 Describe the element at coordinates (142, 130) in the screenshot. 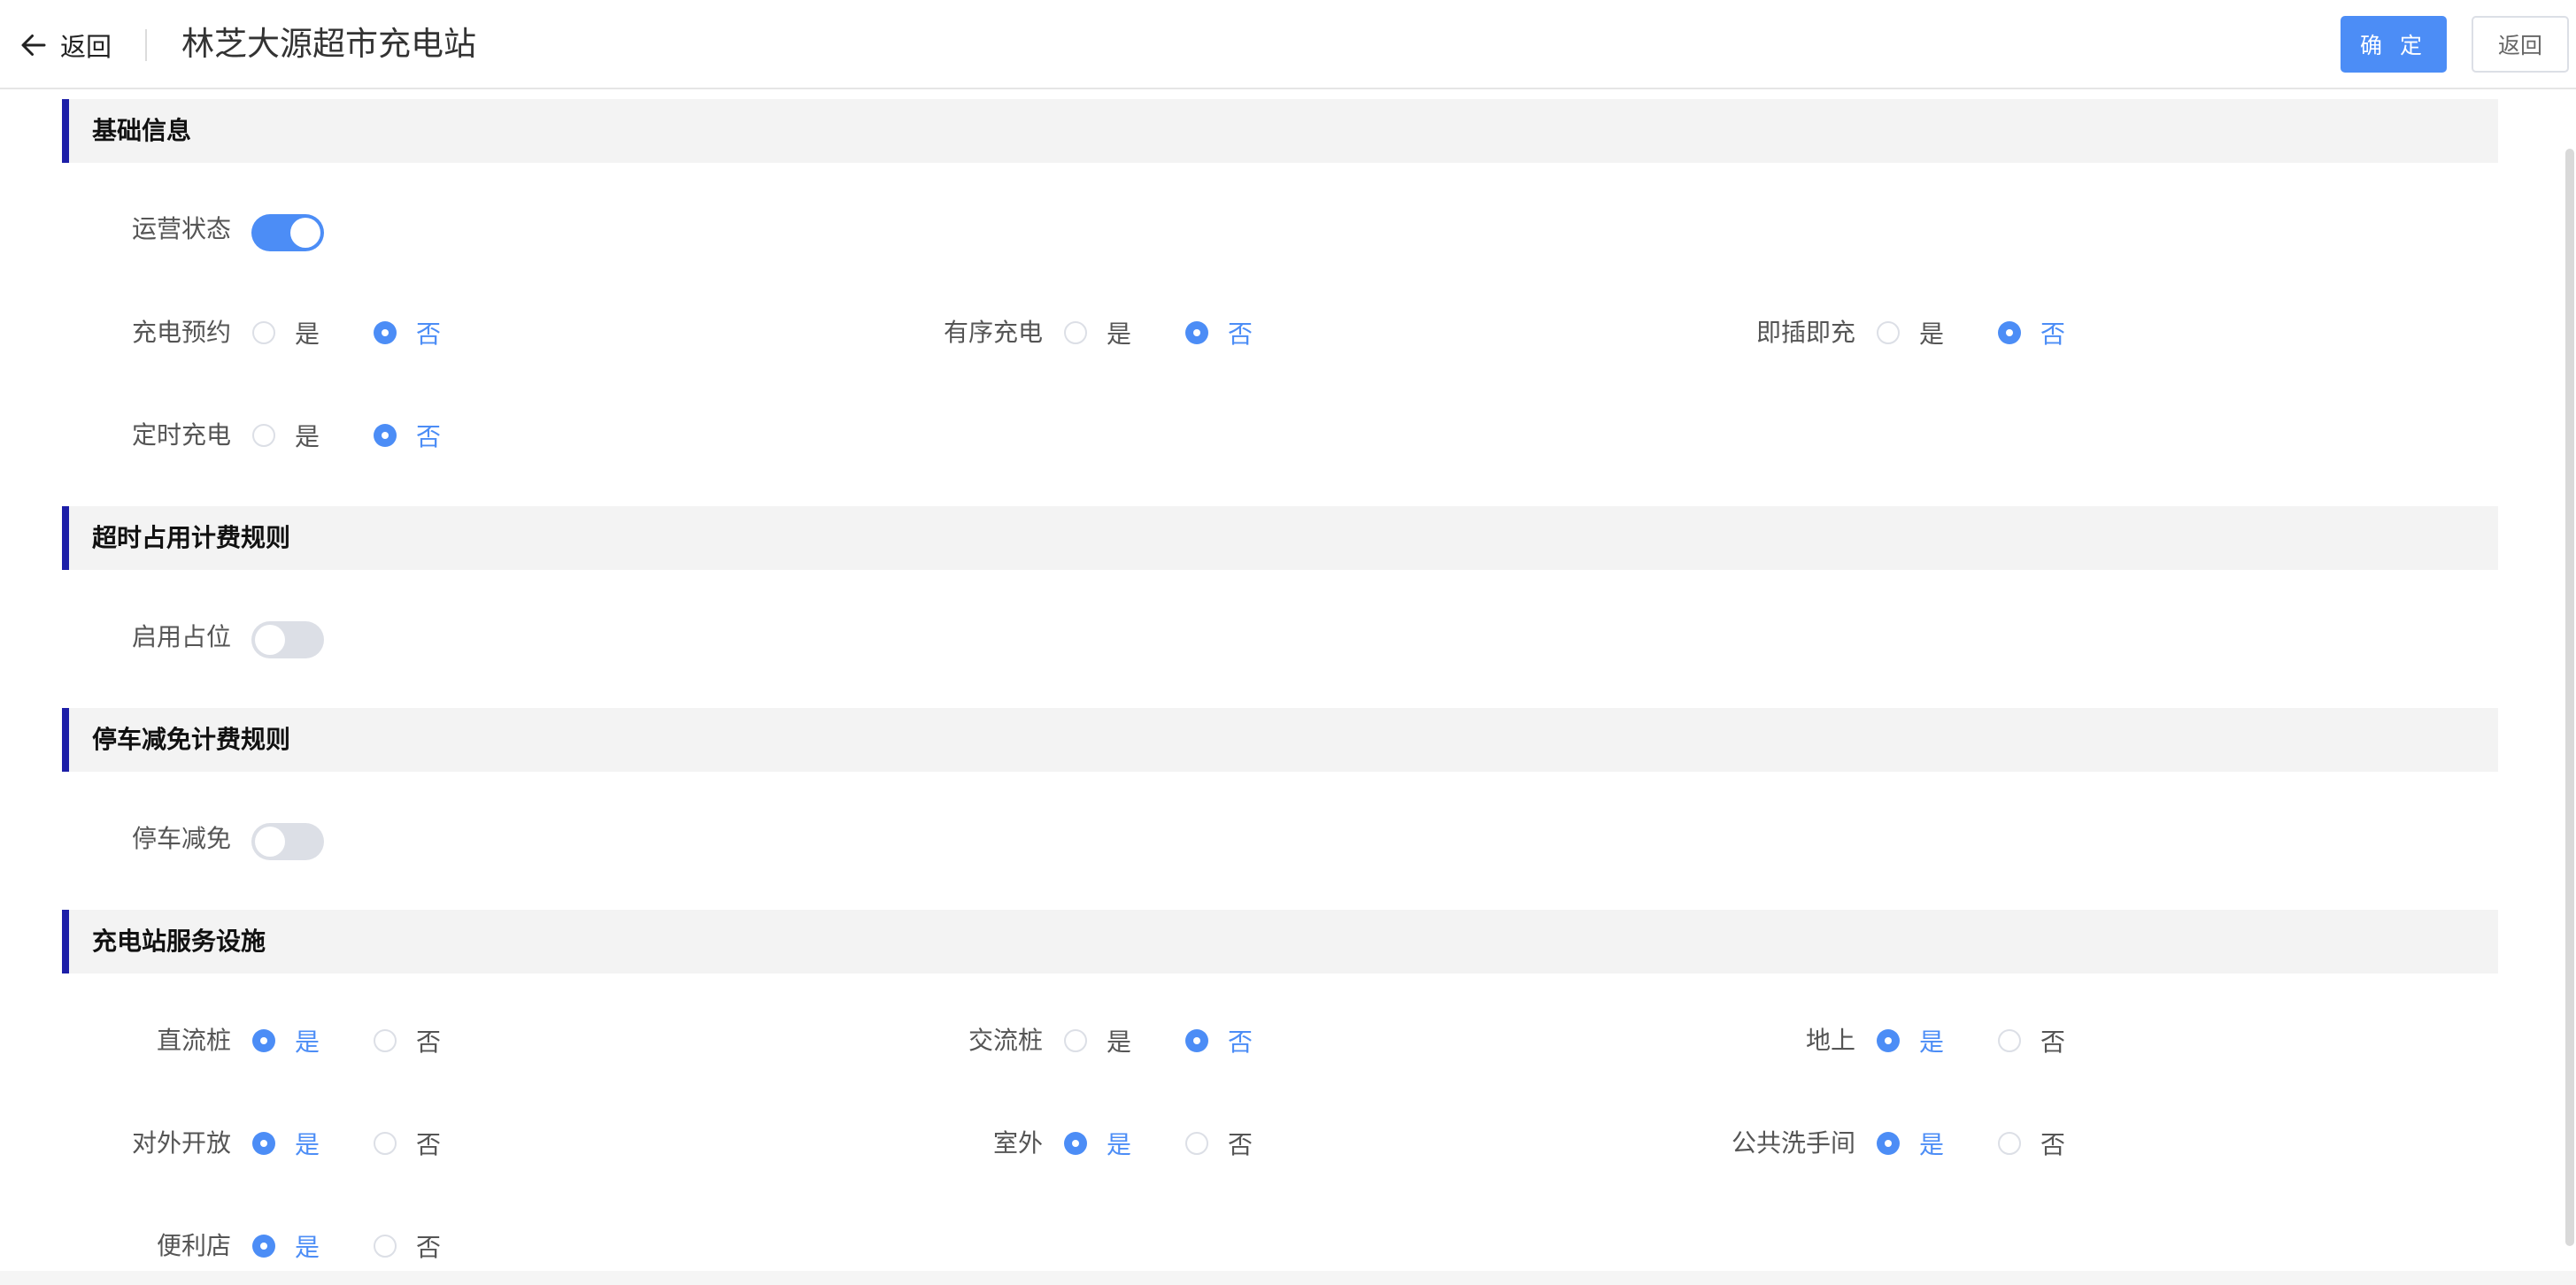

I see `section-title-basic: 基础信息` at that location.